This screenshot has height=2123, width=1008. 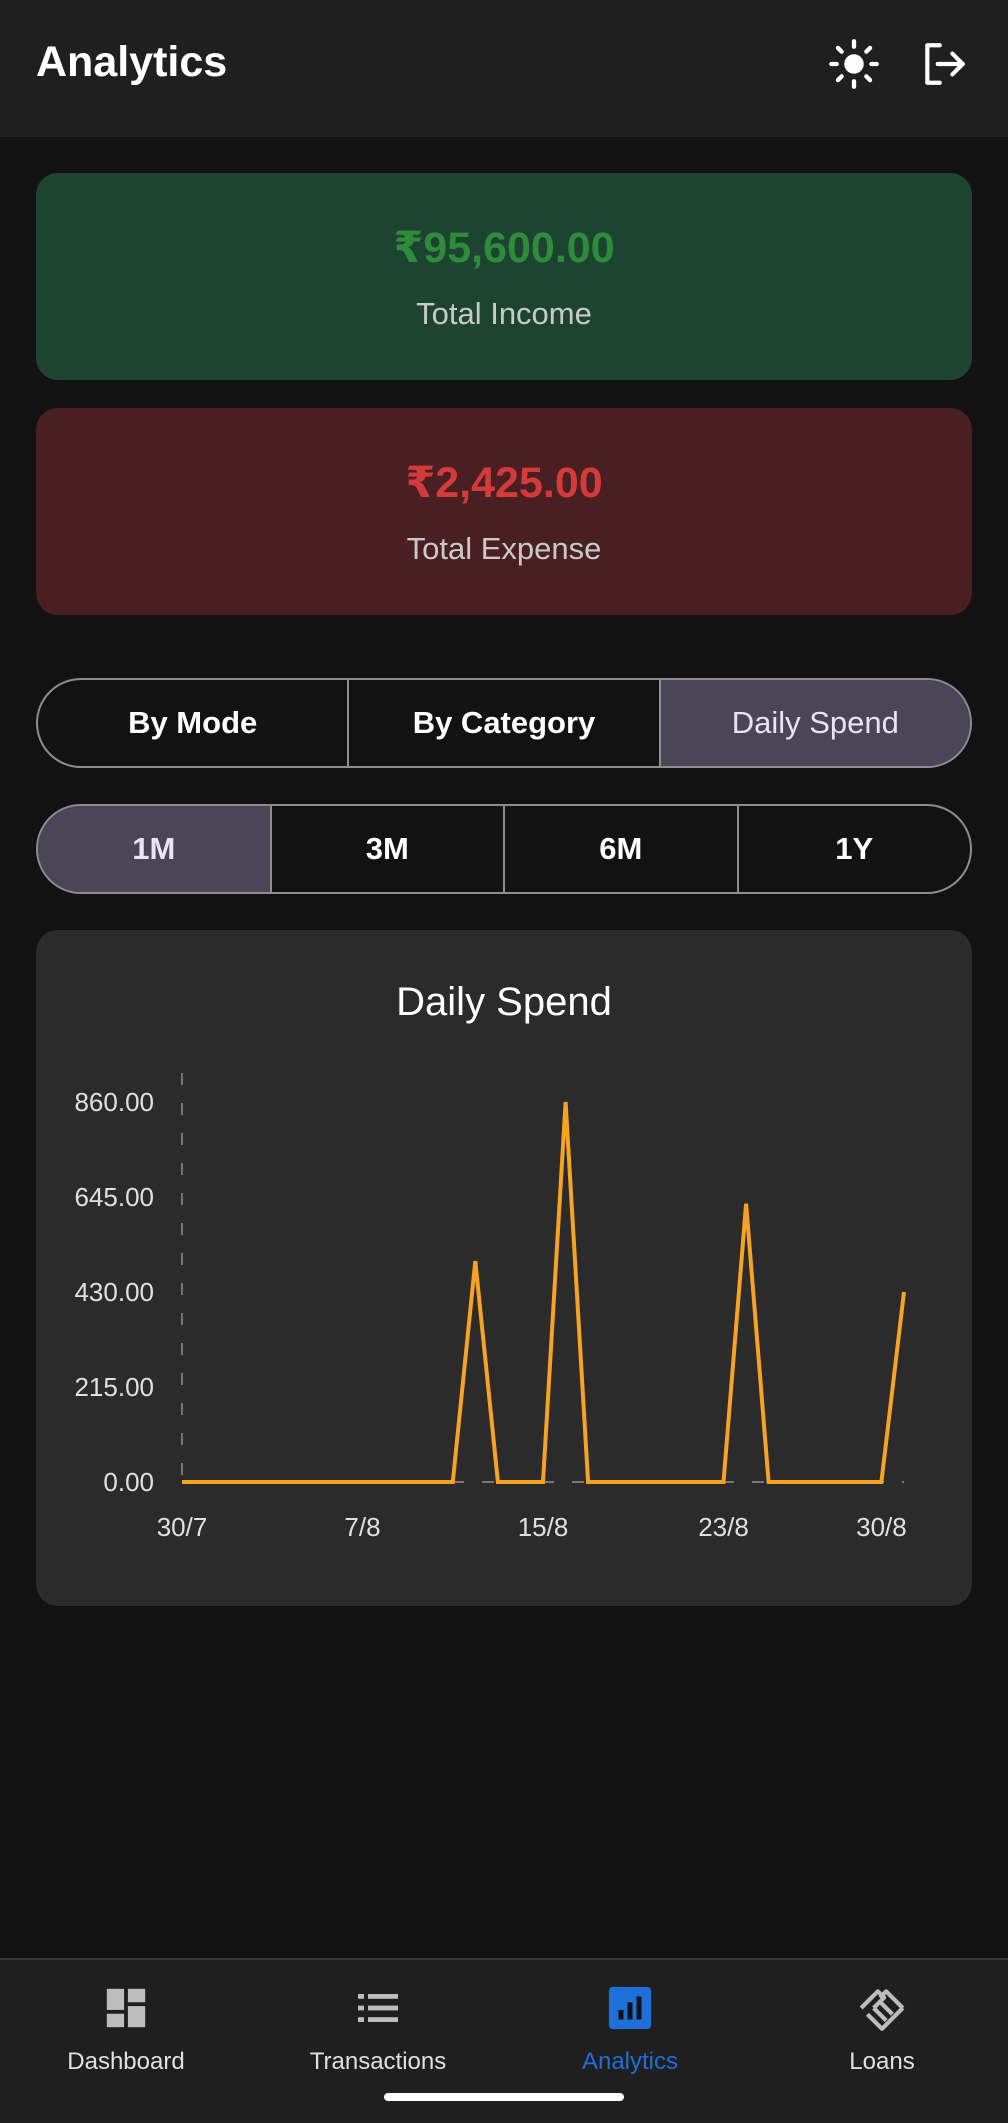 I want to click on y-tick-label: 860.00, so click(x=114, y=1102).